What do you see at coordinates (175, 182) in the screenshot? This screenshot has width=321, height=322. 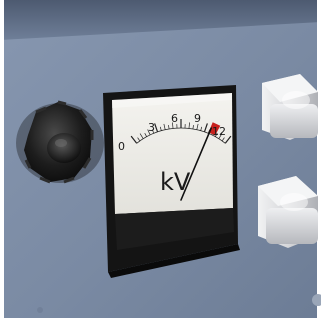 I see `unit-label: kV` at bounding box center [175, 182].